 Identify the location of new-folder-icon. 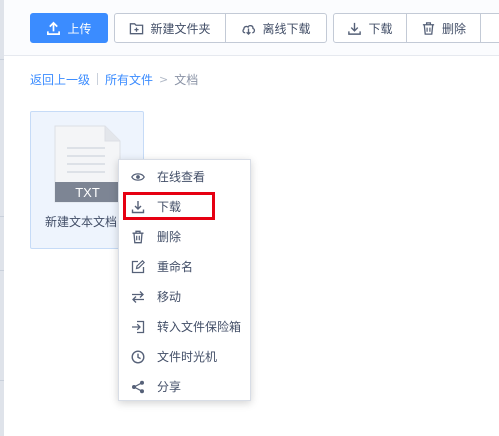
(137, 28).